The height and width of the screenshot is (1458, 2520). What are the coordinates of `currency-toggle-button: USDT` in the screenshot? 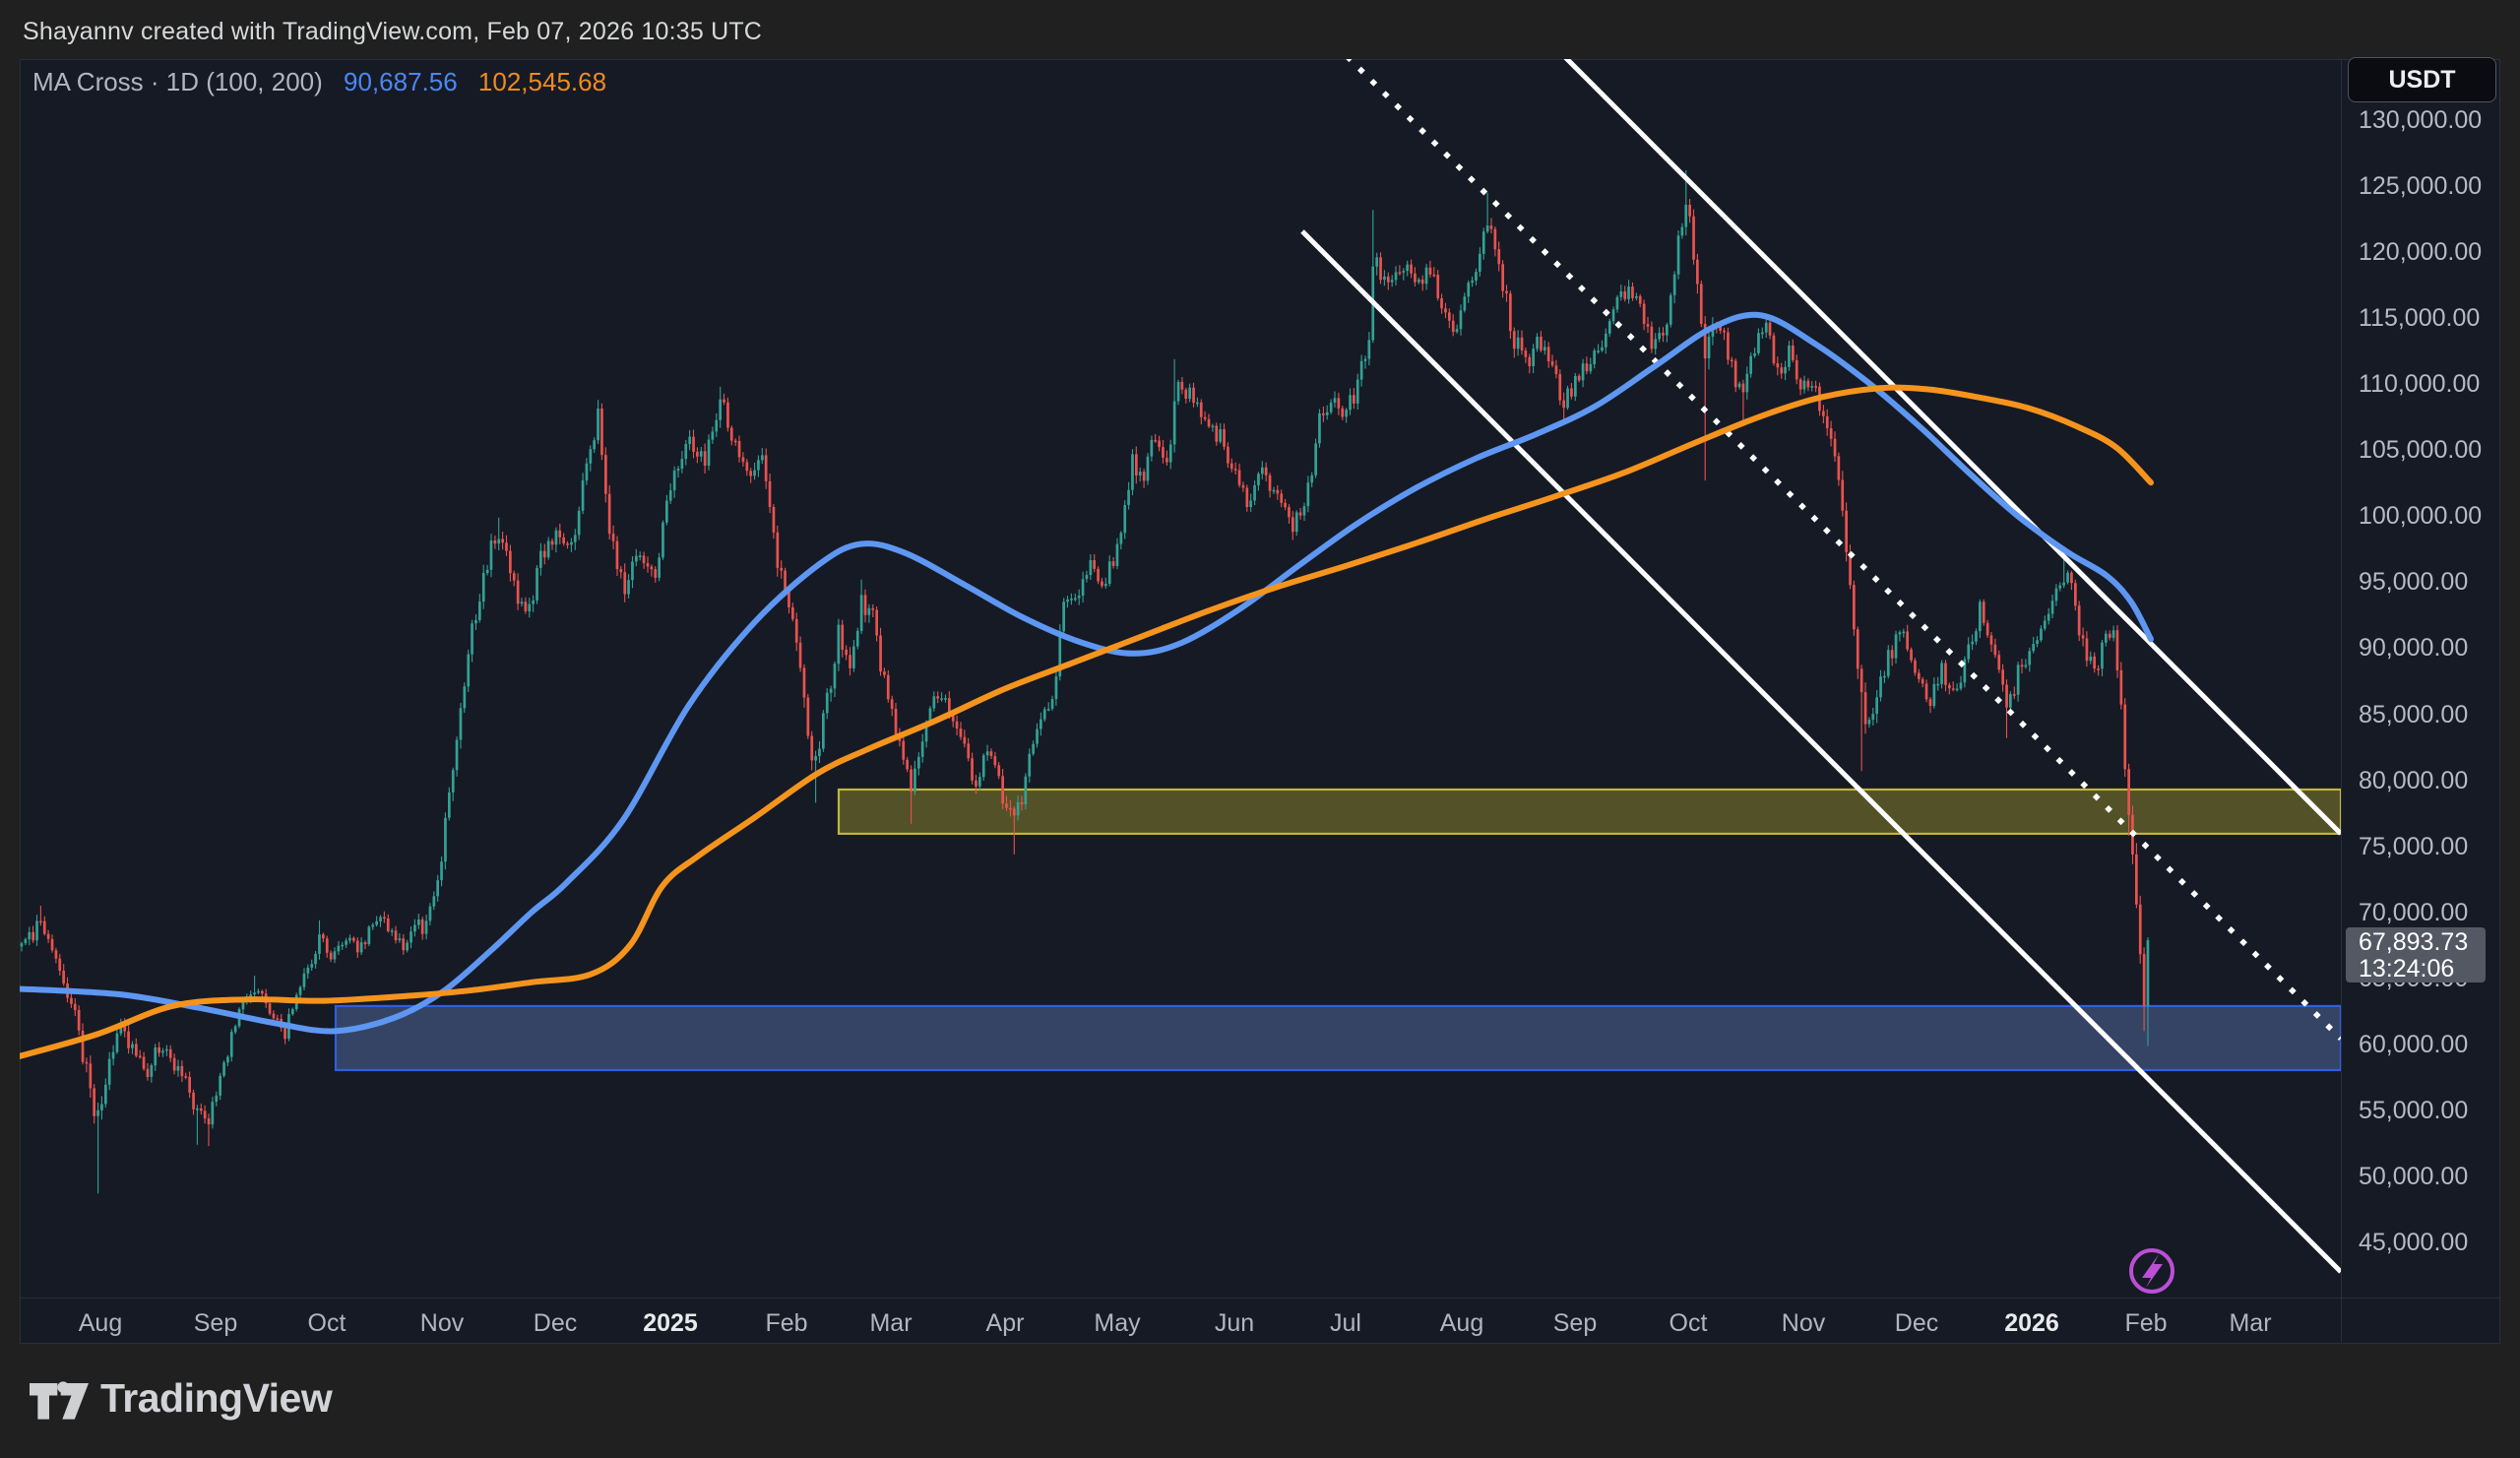 It's located at (2422, 79).